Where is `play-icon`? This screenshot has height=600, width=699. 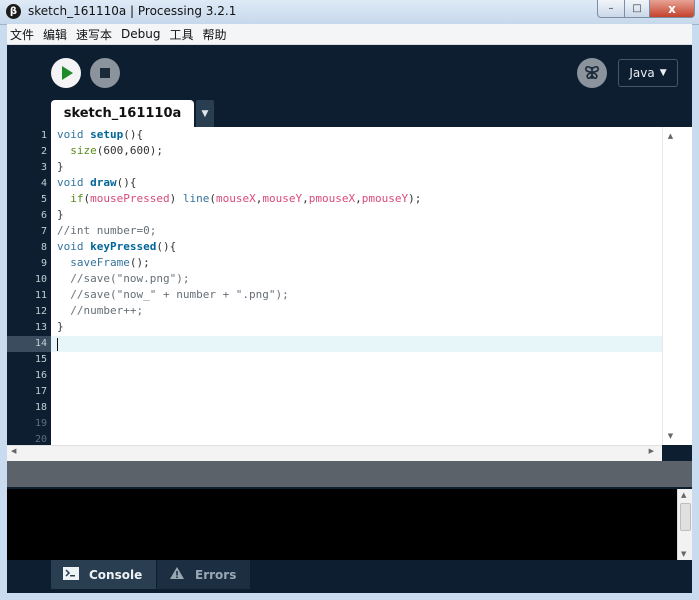 play-icon is located at coordinates (67, 73).